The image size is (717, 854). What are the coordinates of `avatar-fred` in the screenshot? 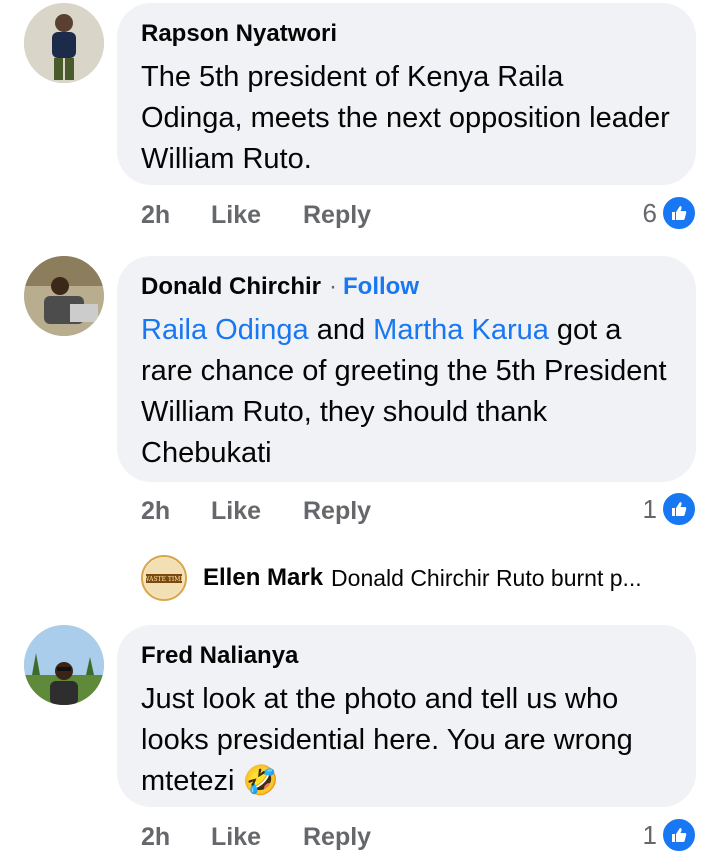 It's located at (64, 665).